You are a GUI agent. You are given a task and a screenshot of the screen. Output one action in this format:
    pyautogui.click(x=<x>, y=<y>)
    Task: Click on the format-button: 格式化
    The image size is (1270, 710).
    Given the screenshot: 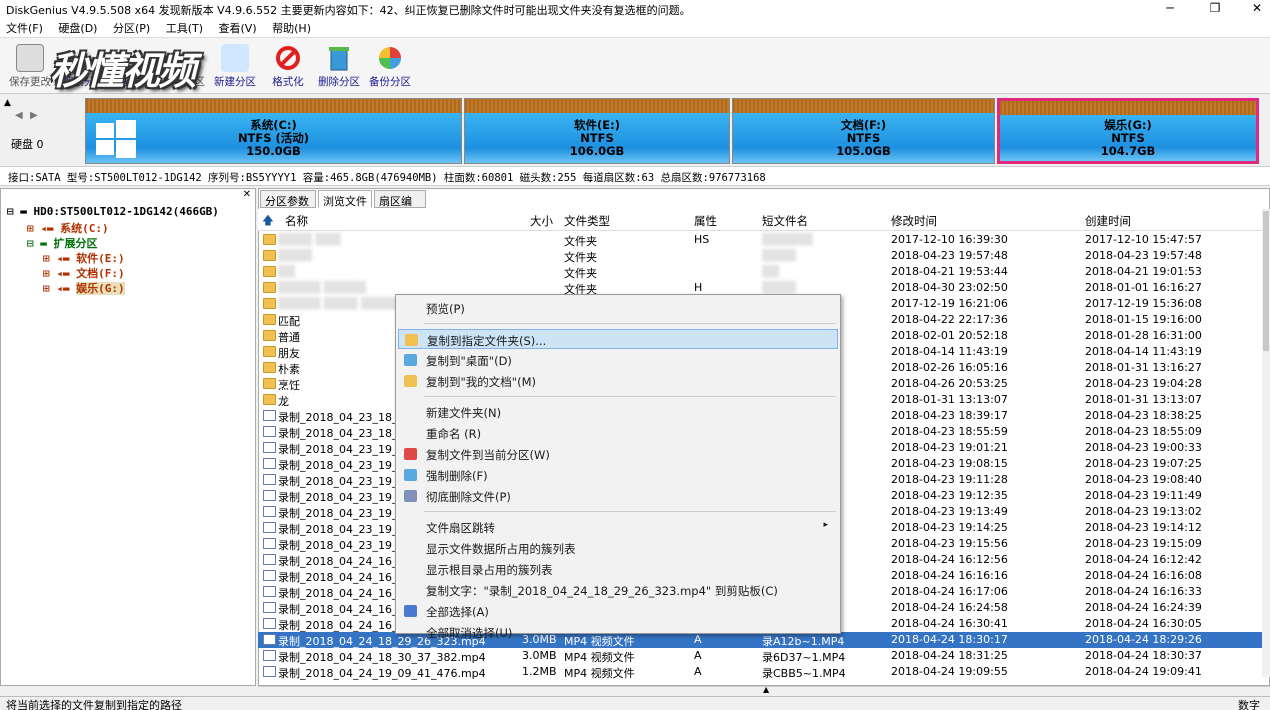 What is the action you would take?
    pyautogui.click(x=288, y=67)
    